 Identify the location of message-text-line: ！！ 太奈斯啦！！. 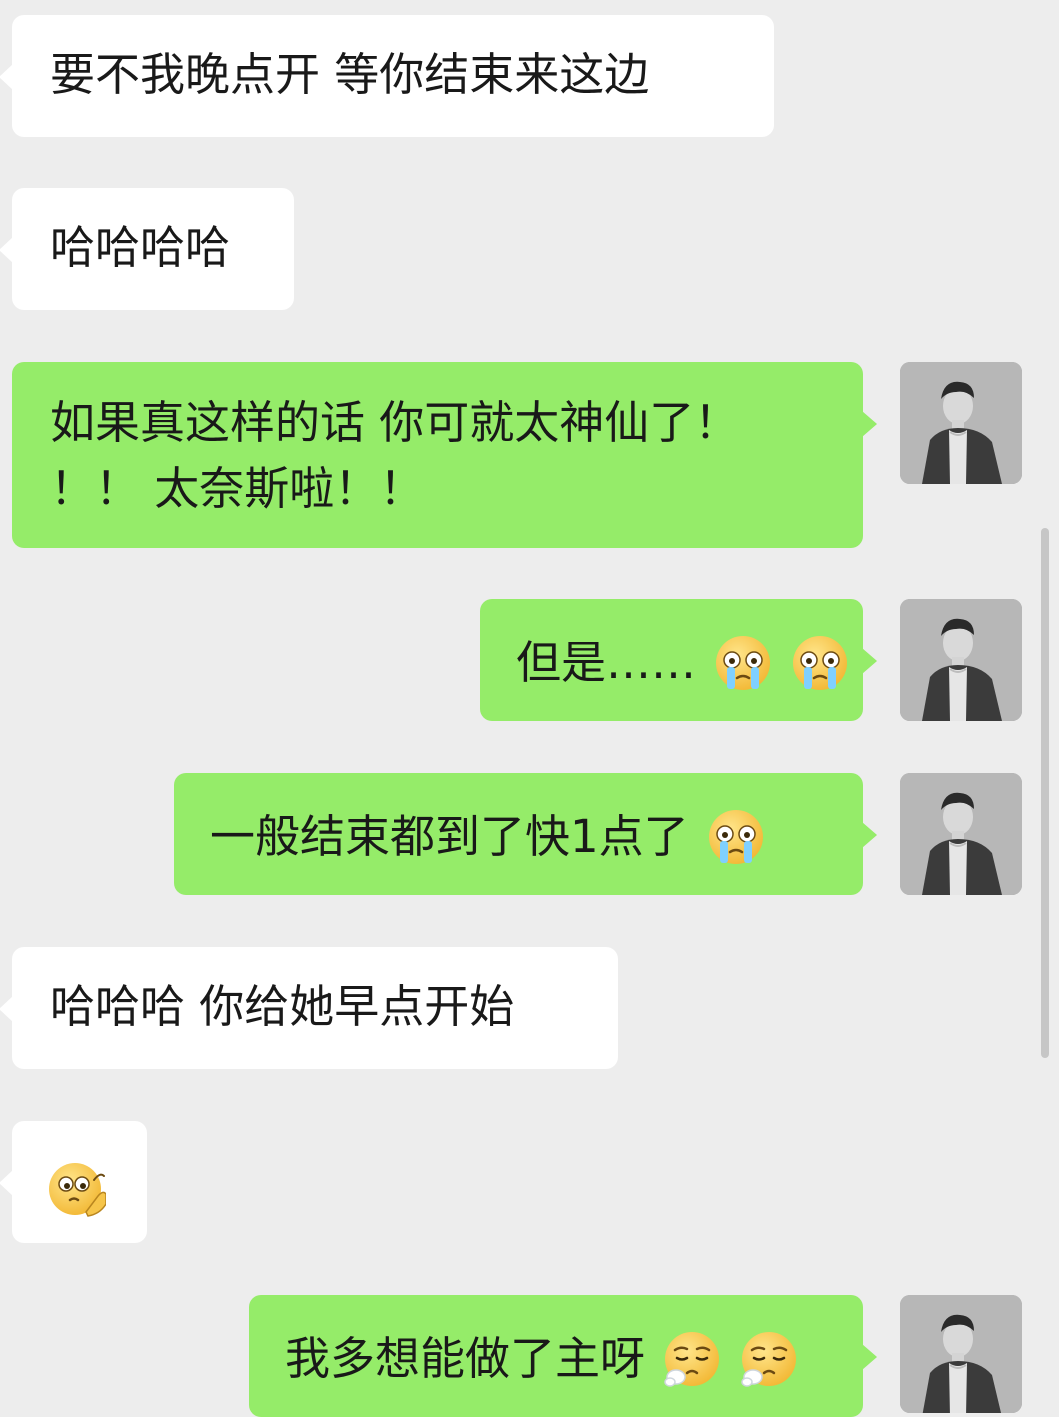
(237, 488).